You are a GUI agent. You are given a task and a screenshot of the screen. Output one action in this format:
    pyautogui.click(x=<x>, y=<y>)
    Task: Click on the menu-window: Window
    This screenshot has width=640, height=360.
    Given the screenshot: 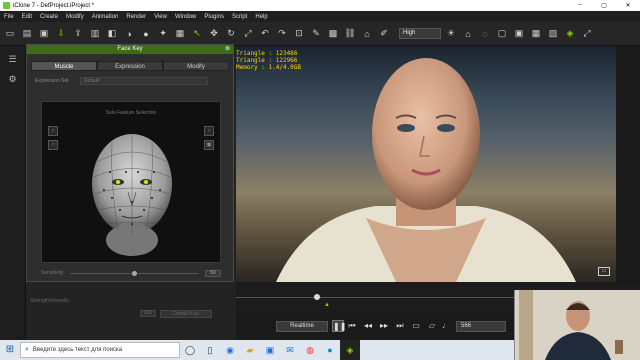 What is the action you would take?
    pyautogui.click(x=185, y=17)
    